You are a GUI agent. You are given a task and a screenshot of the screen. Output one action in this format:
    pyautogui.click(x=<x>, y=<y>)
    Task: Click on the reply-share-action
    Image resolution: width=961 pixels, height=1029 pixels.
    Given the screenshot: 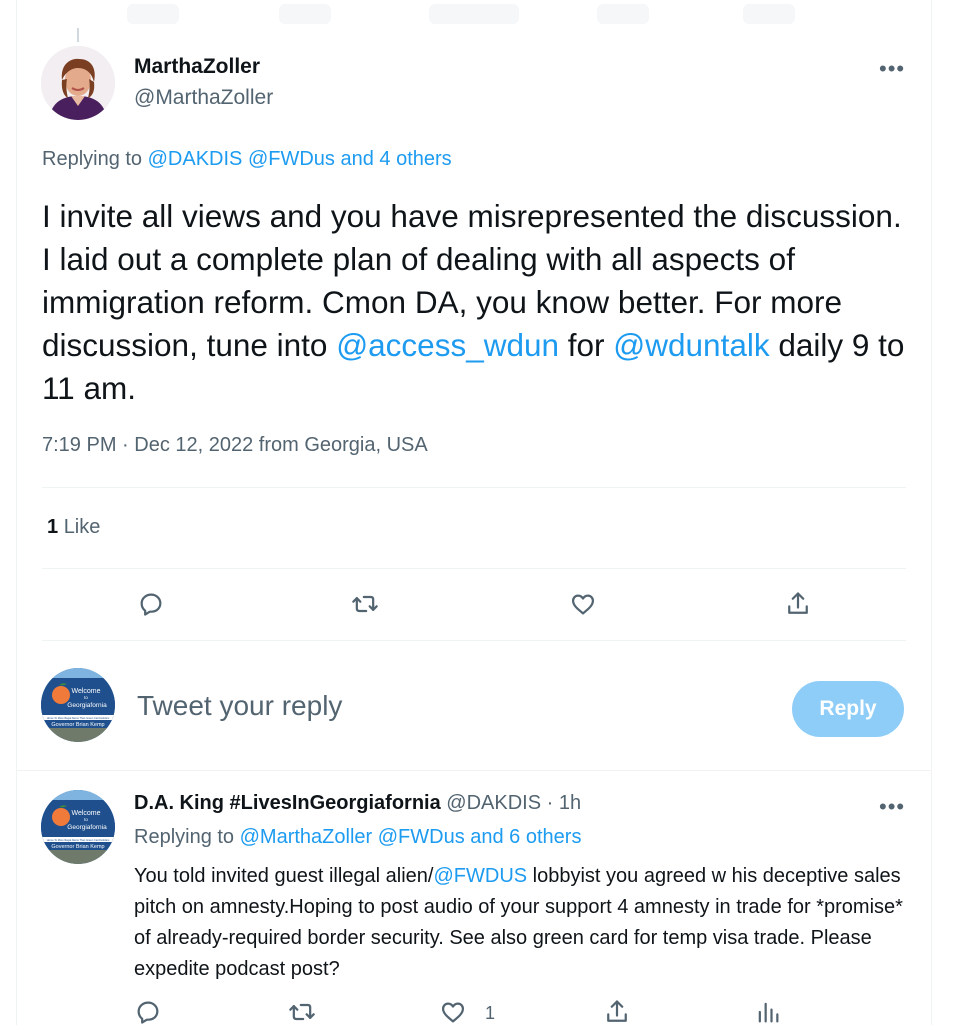 What is the action you would take?
    pyautogui.click(x=617, y=1012)
    